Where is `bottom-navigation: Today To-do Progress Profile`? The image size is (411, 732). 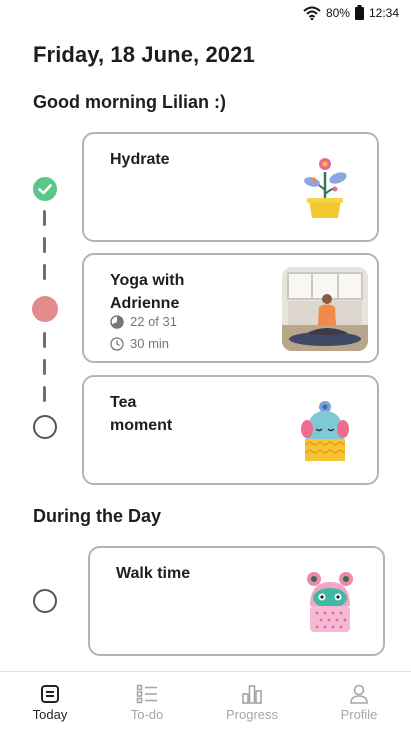
bottom-navigation: Today To-do Progress Profile is located at coordinates (205, 701).